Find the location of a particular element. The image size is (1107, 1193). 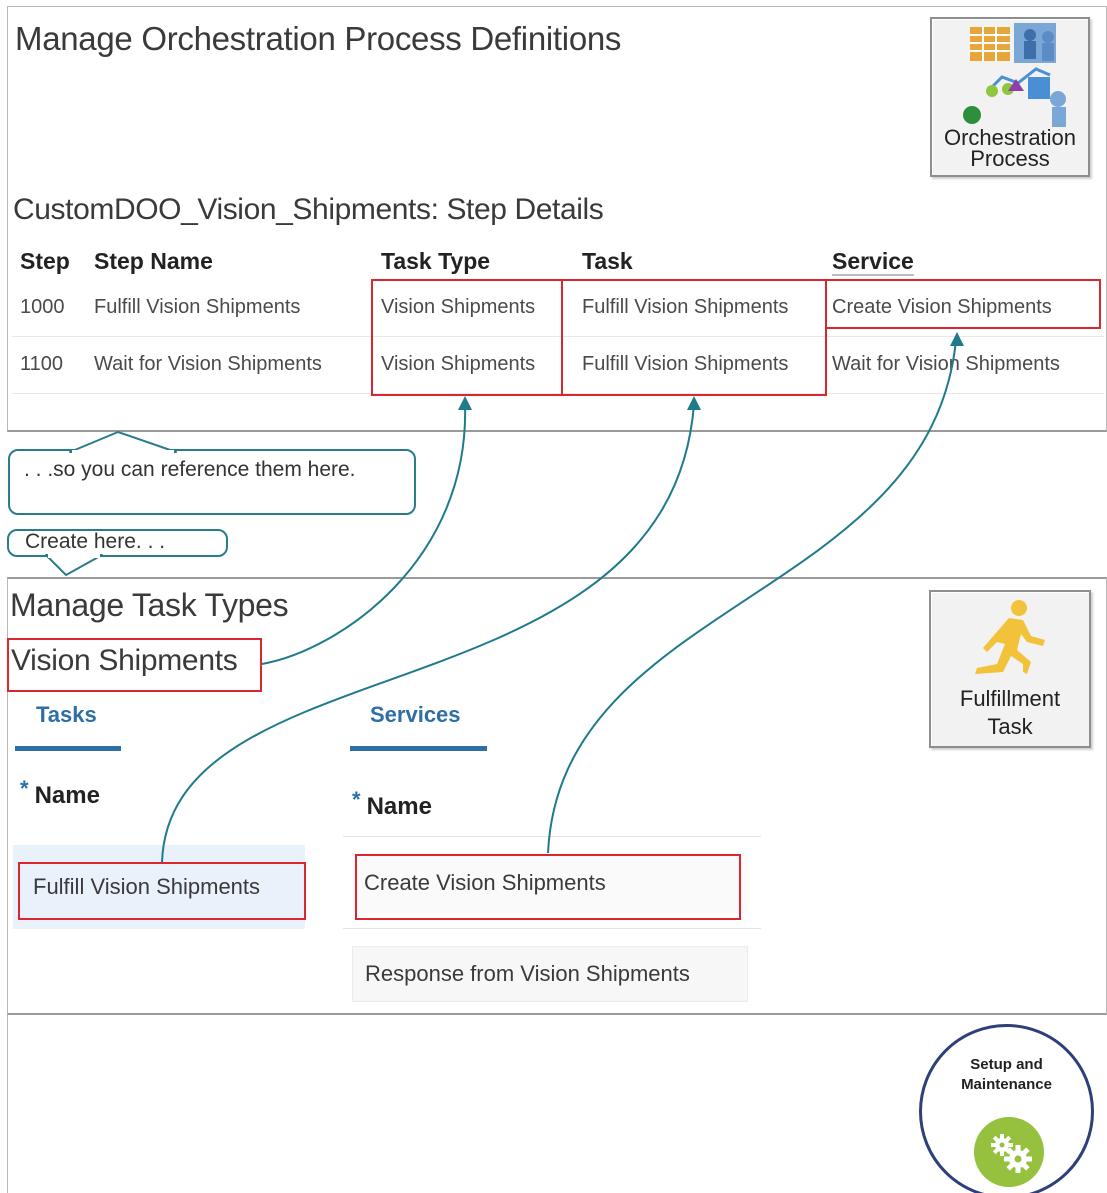

badge-label-line1: Setup and is located at coordinates (1006, 1064).